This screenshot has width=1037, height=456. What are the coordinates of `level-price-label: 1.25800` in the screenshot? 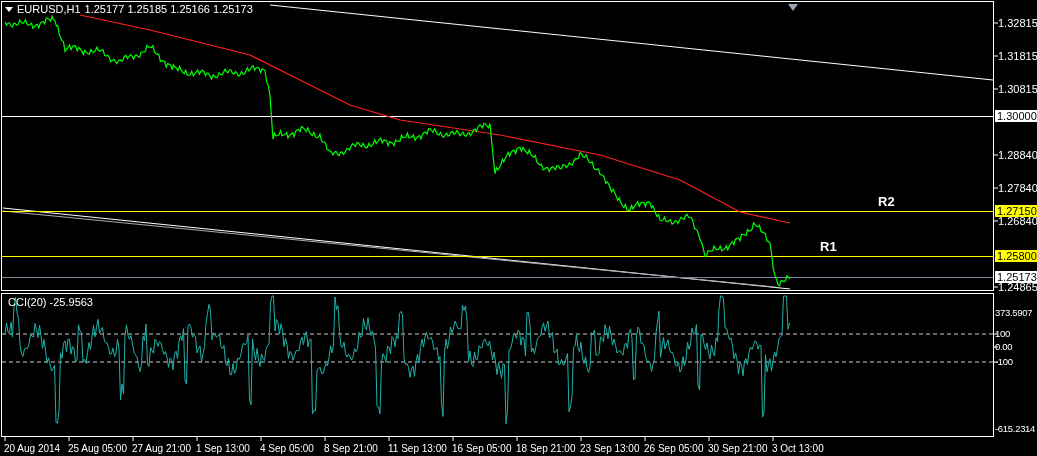 It's located at (1016, 256).